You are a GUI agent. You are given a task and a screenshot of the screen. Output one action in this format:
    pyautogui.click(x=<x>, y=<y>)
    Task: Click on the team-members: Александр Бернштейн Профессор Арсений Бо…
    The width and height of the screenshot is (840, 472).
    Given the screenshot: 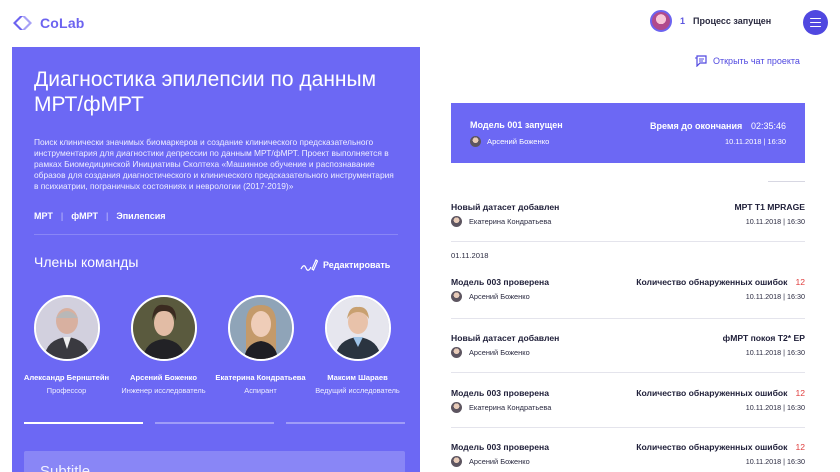 What is the action you would take?
    pyautogui.click(x=212, y=345)
    